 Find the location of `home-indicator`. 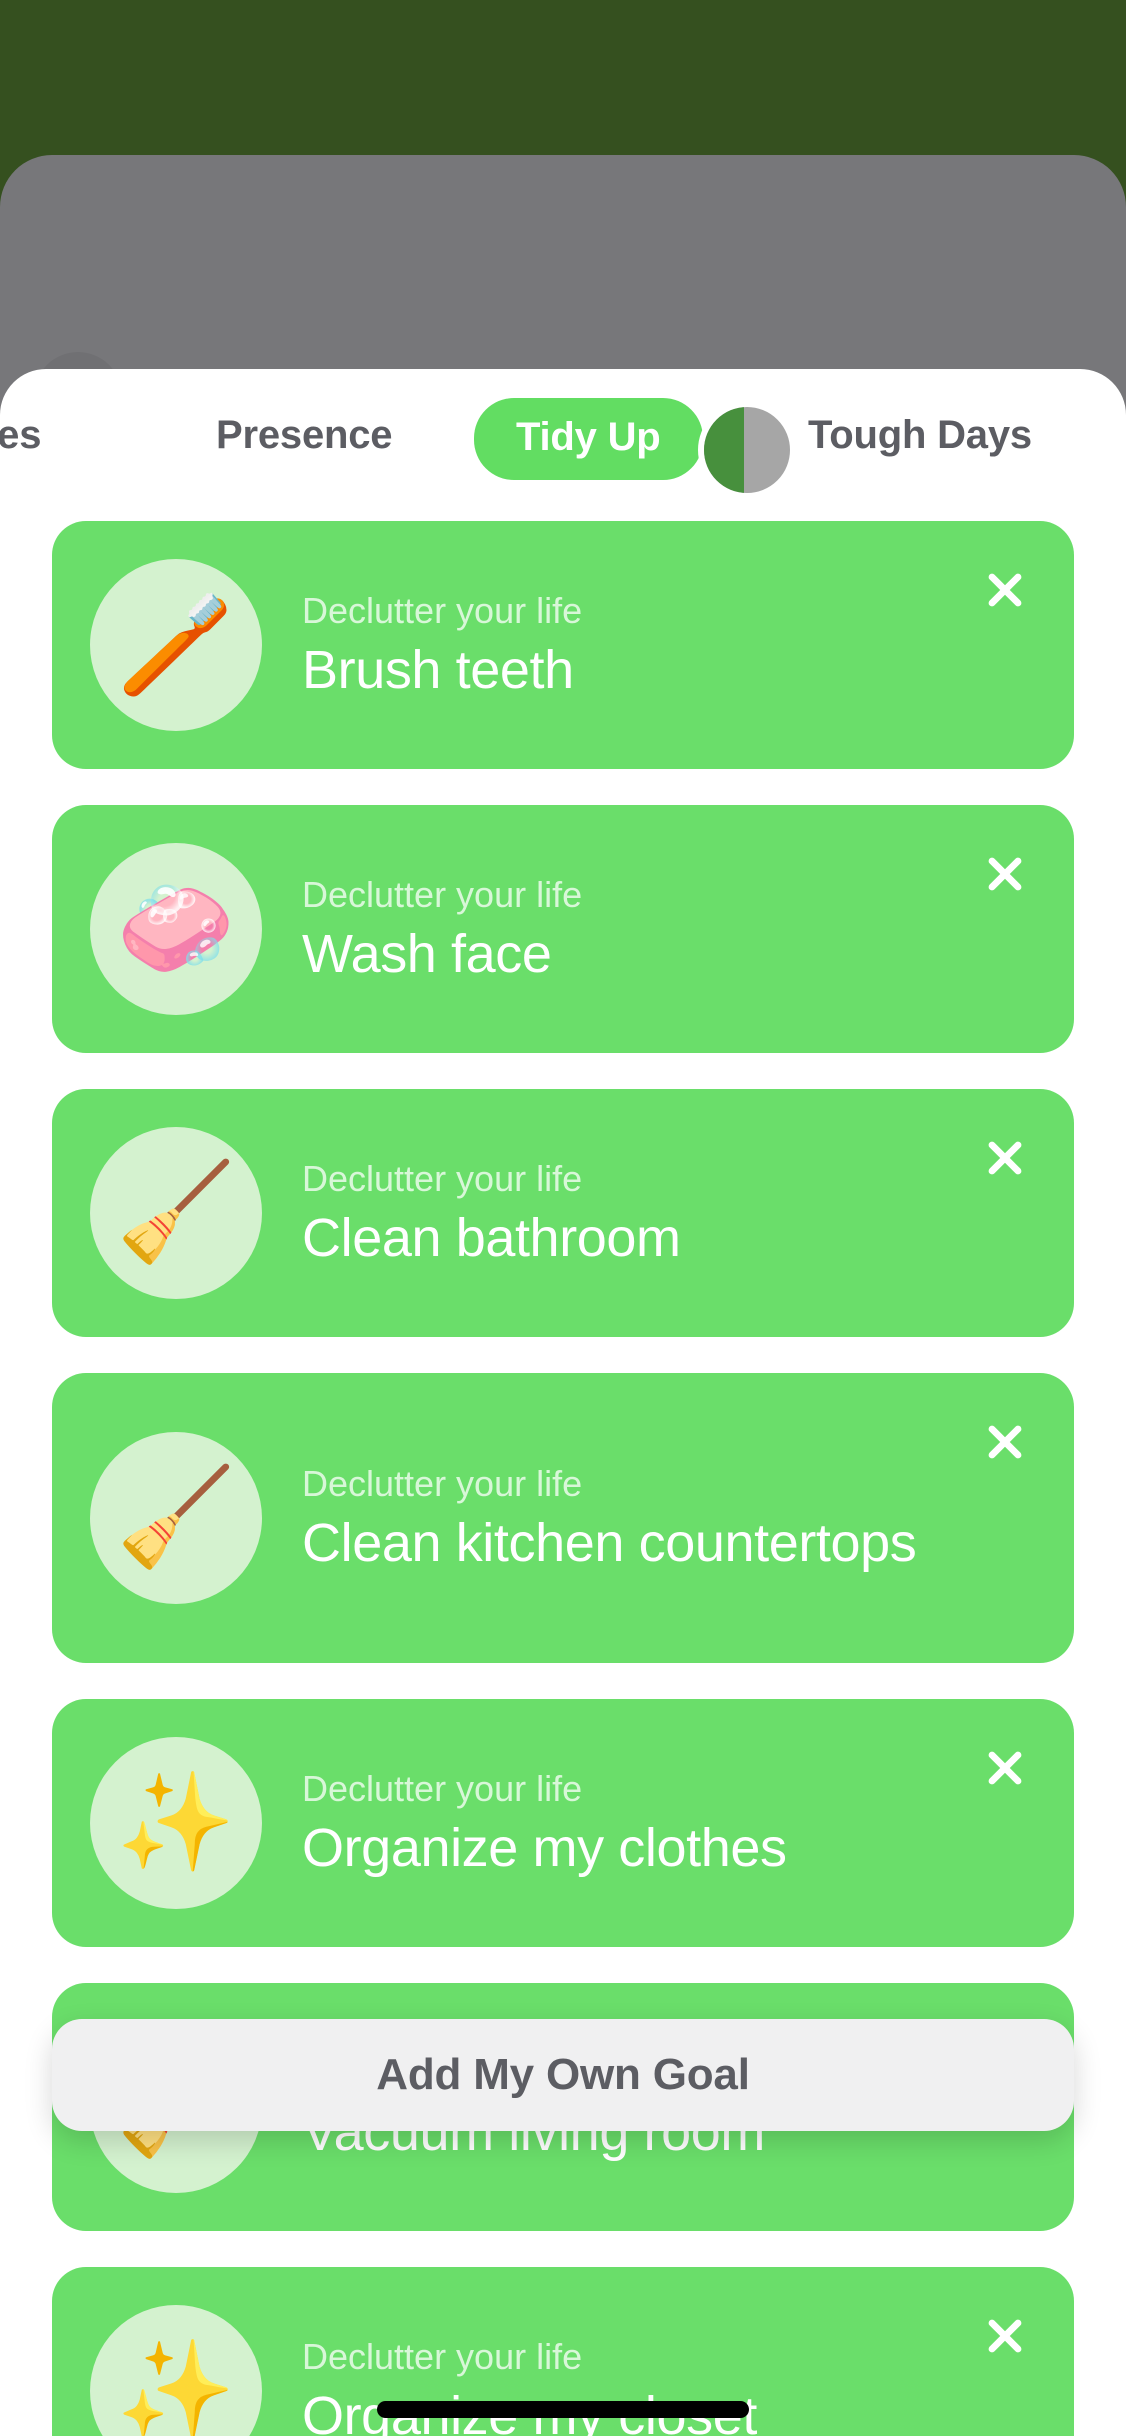

home-indicator is located at coordinates (563, 2409).